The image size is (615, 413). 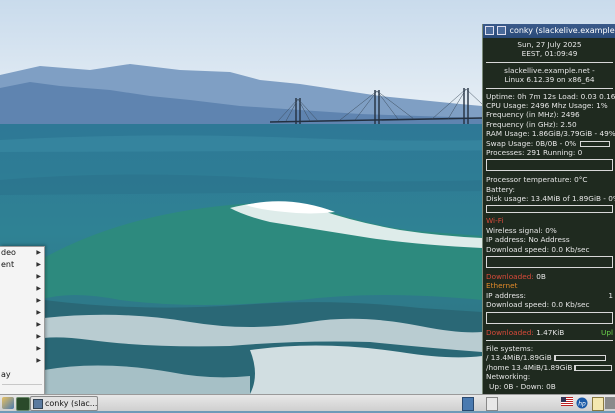 What do you see at coordinates (22, 265) in the screenshot?
I see `menu-item-development: ent ▶` at bounding box center [22, 265].